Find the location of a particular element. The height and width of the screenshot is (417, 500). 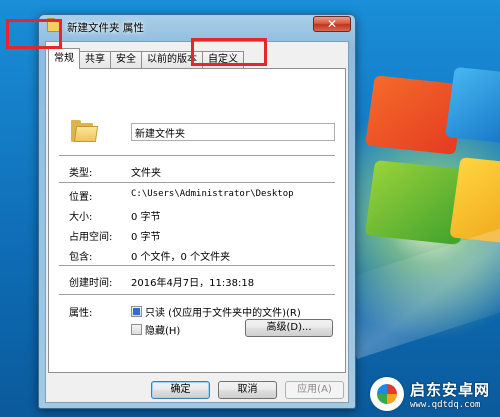

readonly-label: 只读 (仅应用于文件夹中的文件)(R) is located at coordinates (223, 313).